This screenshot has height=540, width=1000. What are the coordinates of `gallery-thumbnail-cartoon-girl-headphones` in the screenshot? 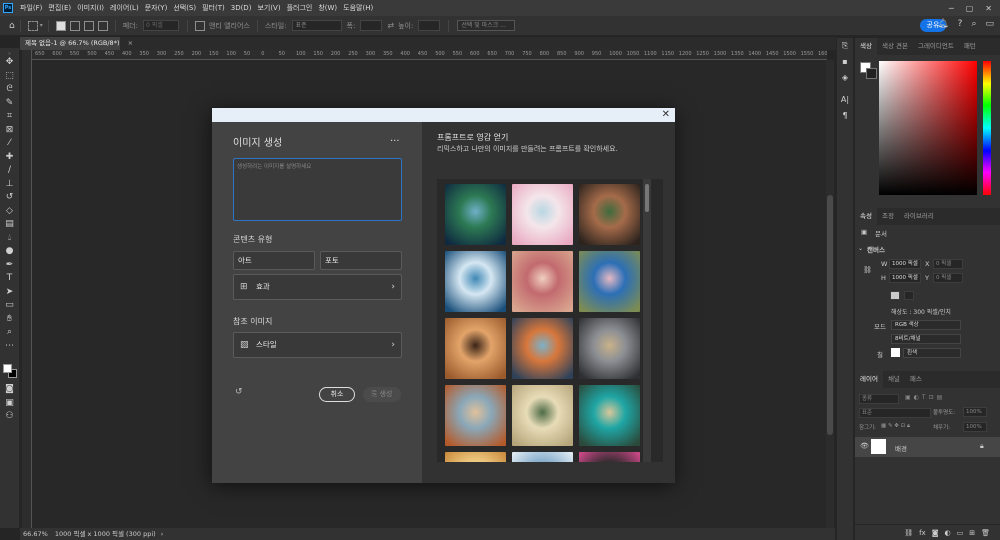 It's located at (609, 214).